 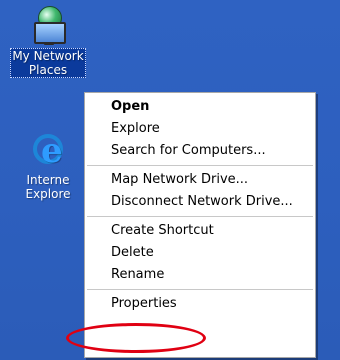 I want to click on internet-explorer-icon: e, so click(x=48, y=150).